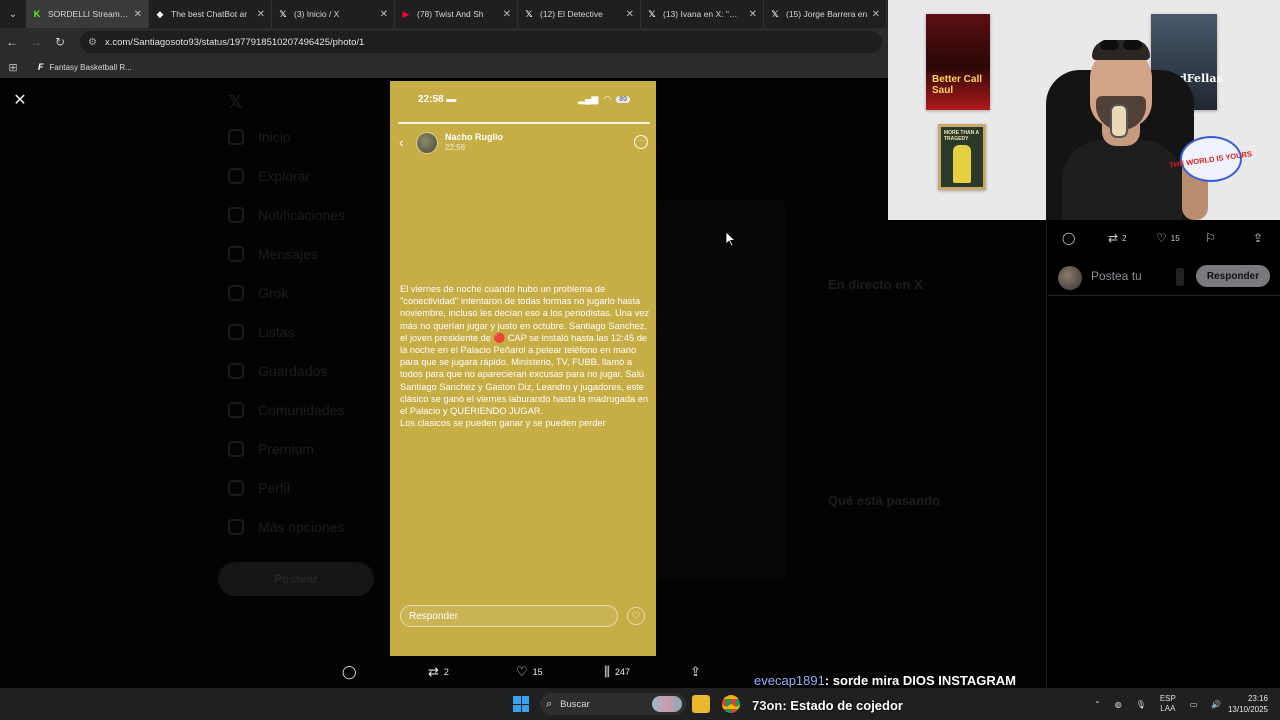  What do you see at coordinates (1116, 276) in the screenshot?
I see `reply-input: Postea tu` at bounding box center [1116, 276].